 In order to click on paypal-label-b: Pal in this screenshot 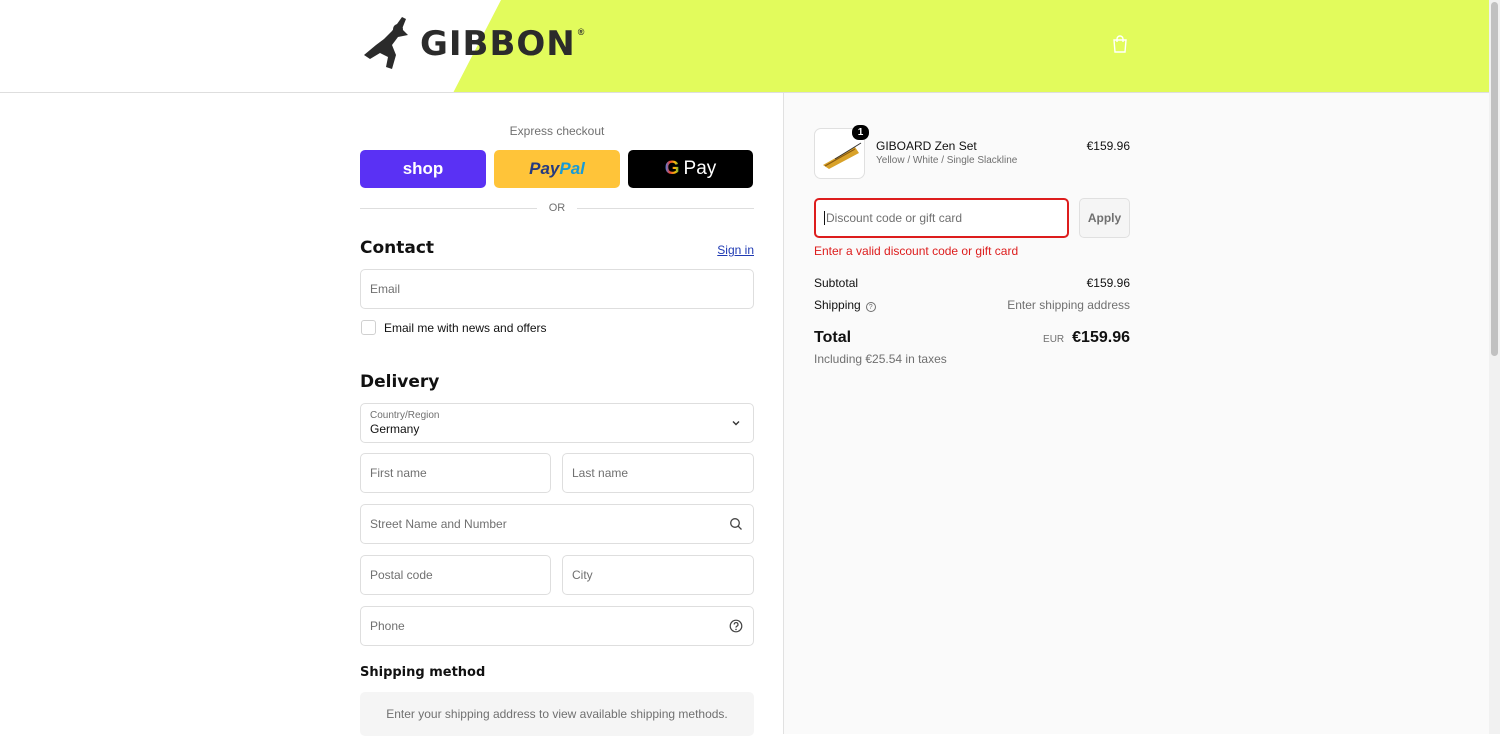, I will do `click(572, 168)`.